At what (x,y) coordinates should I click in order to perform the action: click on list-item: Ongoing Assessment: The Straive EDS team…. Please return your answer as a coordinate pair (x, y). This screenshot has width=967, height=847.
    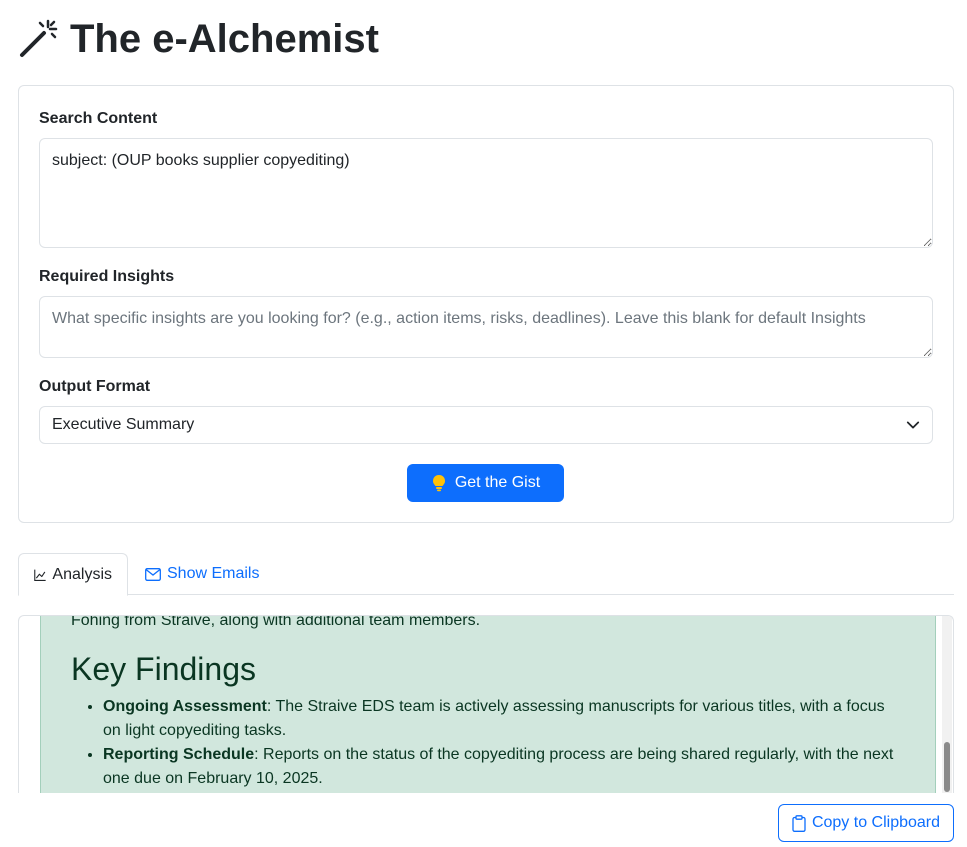
    Looking at the image, I should click on (502, 719).